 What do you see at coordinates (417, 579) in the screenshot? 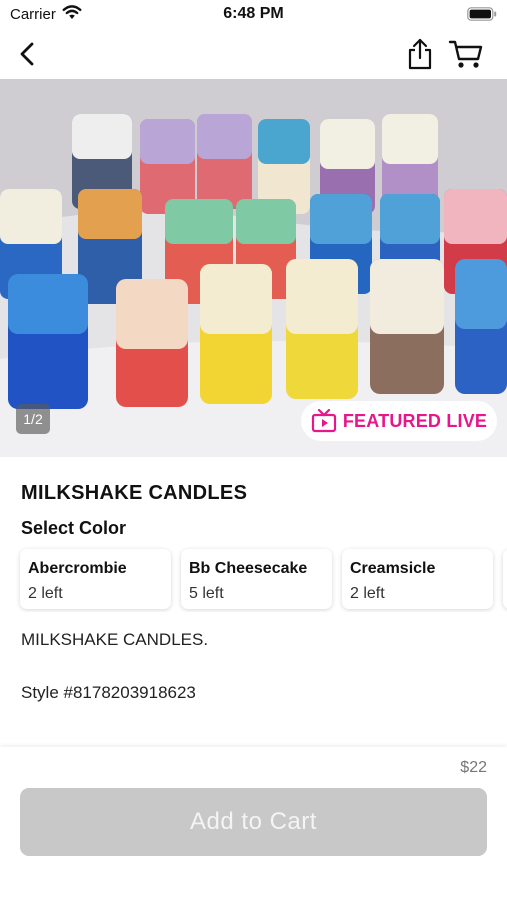
I see `color-option-creamsicle: Creamsicle 2 left` at bounding box center [417, 579].